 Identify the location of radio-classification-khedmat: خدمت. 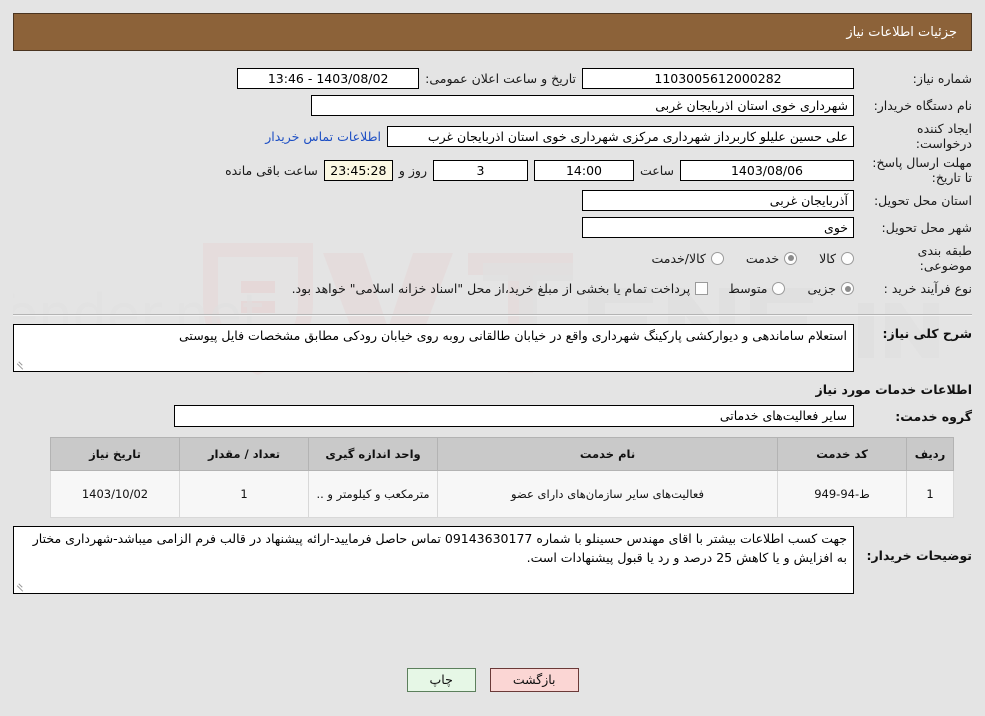
(771, 258).